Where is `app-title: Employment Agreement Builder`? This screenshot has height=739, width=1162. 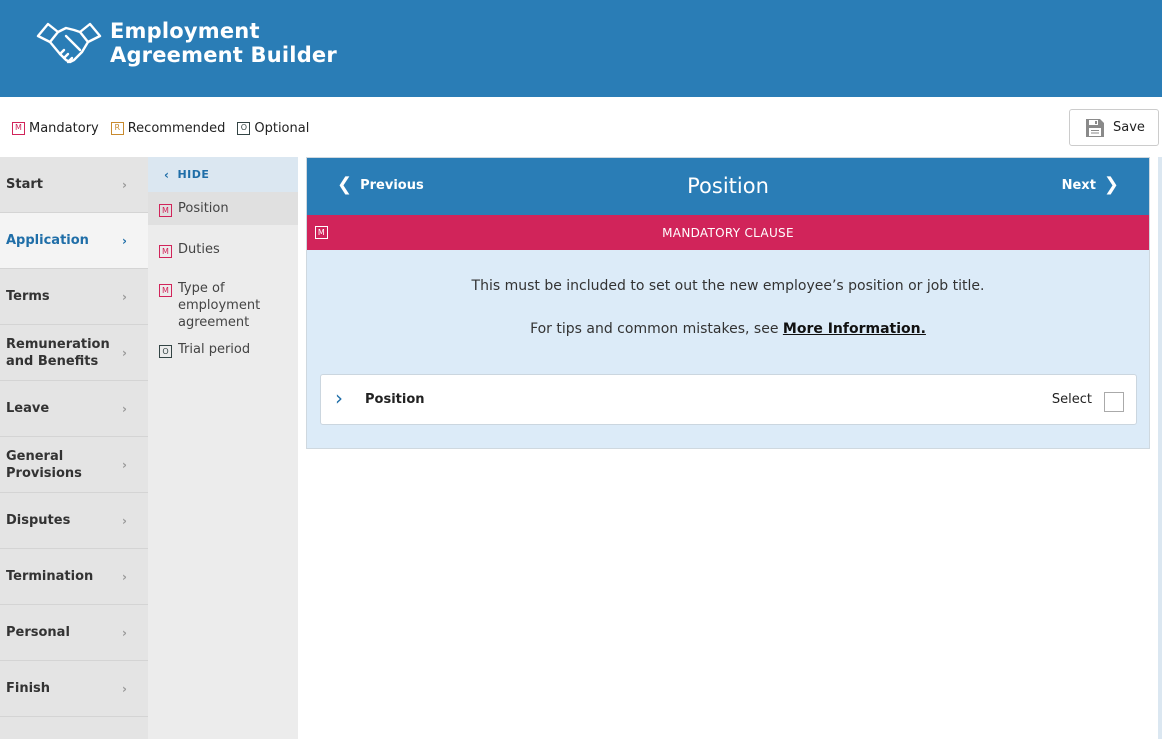 app-title: Employment Agreement Builder is located at coordinates (223, 43).